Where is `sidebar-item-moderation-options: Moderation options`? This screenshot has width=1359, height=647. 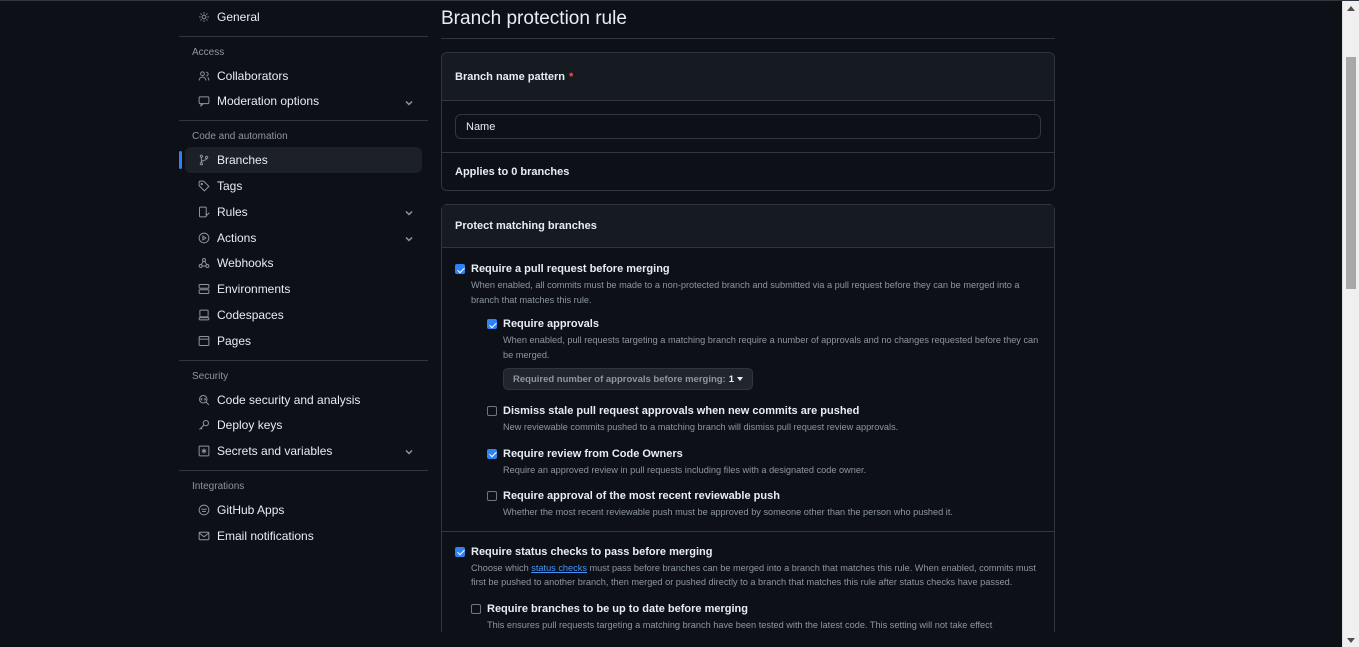
sidebar-item-moderation-options: Moderation options is located at coordinates (303, 102).